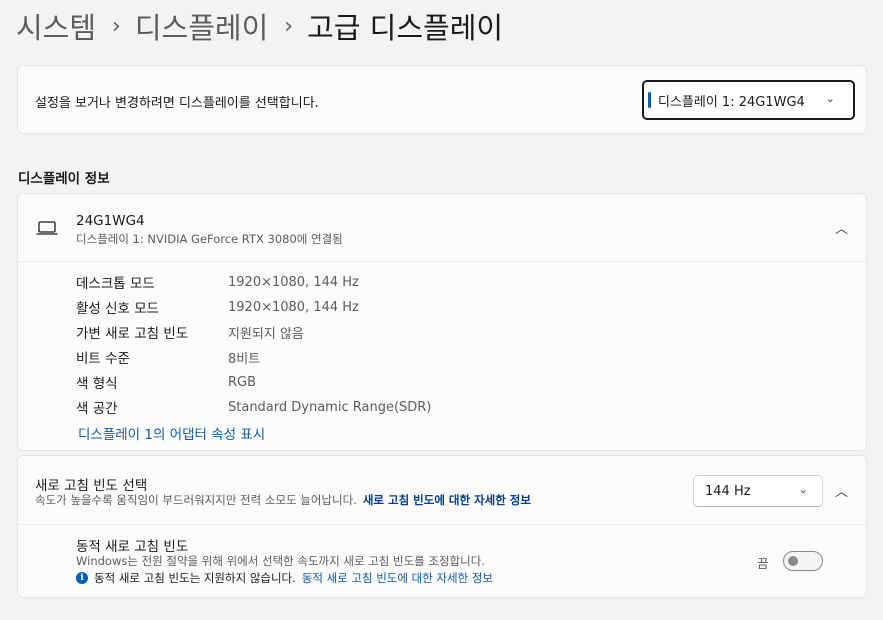 The width and height of the screenshot is (883, 620). Describe the element at coordinates (649, 100) in the screenshot. I see `dropdown-accent-bar` at that location.